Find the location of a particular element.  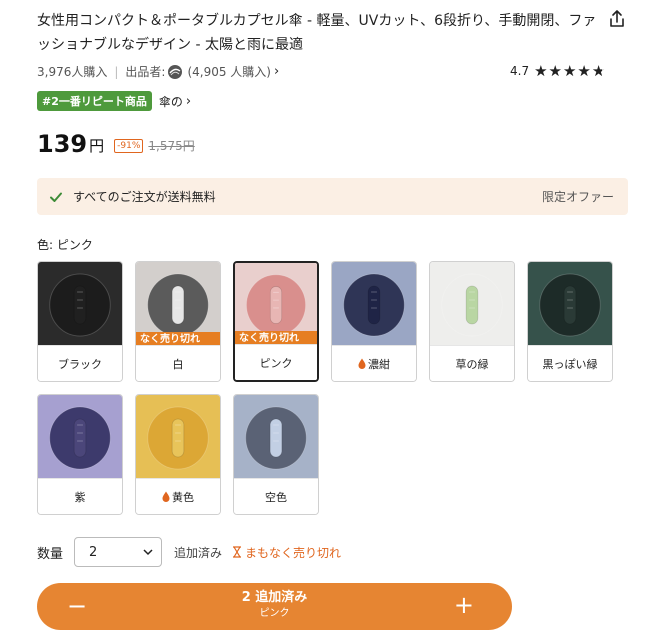

share-icon is located at coordinates (617, 19).